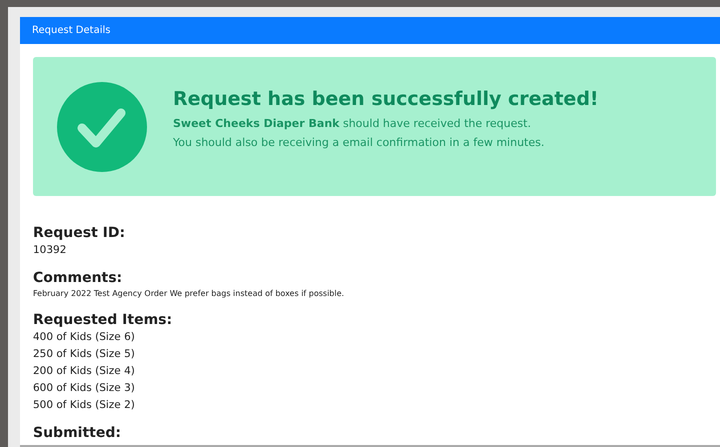  Describe the element at coordinates (102, 127) in the screenshot. I see `check-circle-icon` at that location.